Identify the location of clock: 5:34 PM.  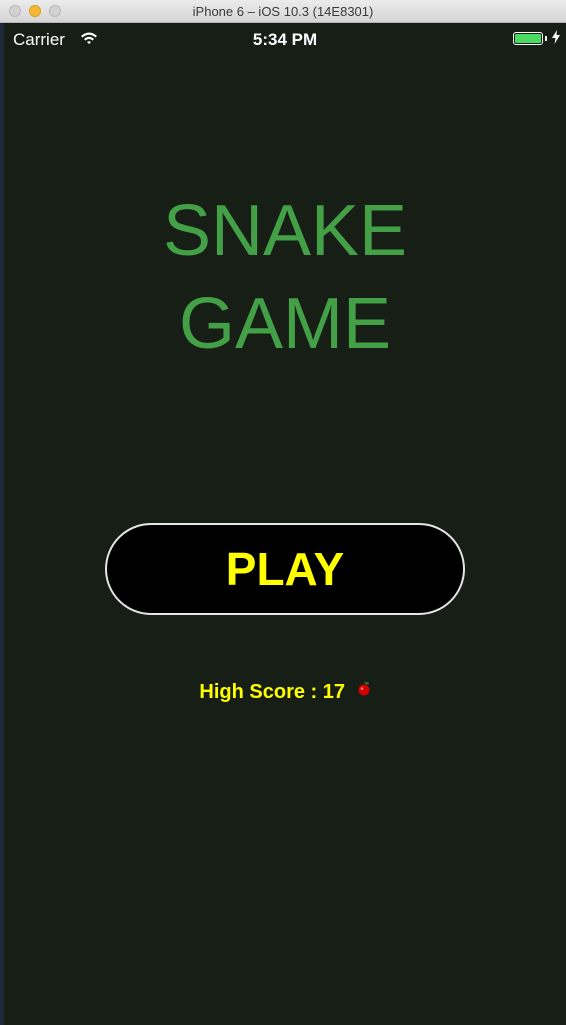
(285, 39).